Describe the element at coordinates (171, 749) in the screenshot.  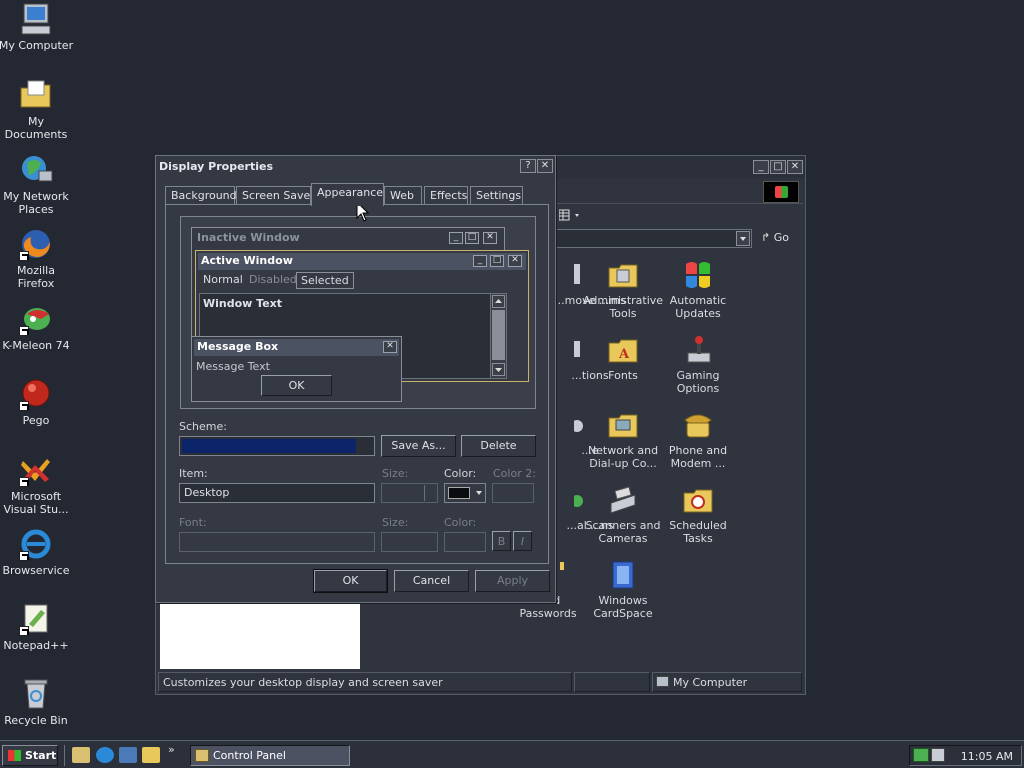
I see `quicklaunch-more-button: »` at that location.